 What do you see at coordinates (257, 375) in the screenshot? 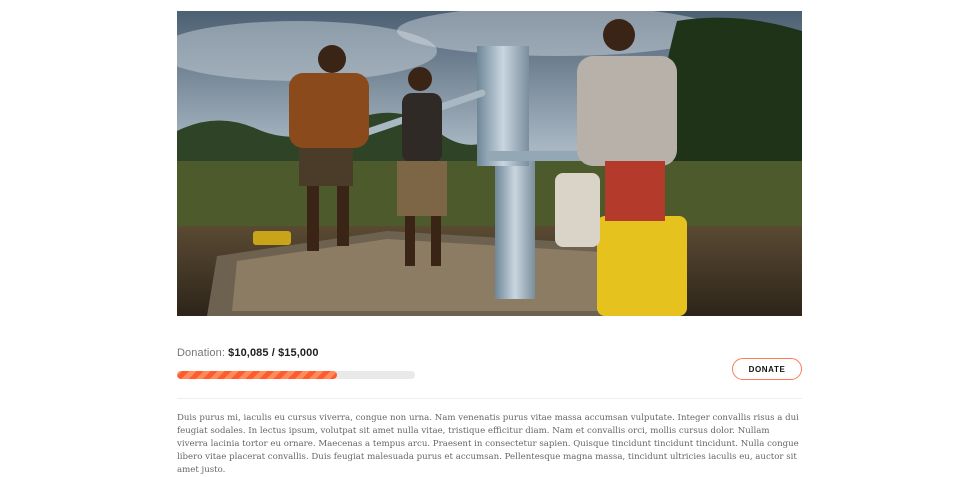
I see `donation-progress-fill` at bounding box center [257, 375].